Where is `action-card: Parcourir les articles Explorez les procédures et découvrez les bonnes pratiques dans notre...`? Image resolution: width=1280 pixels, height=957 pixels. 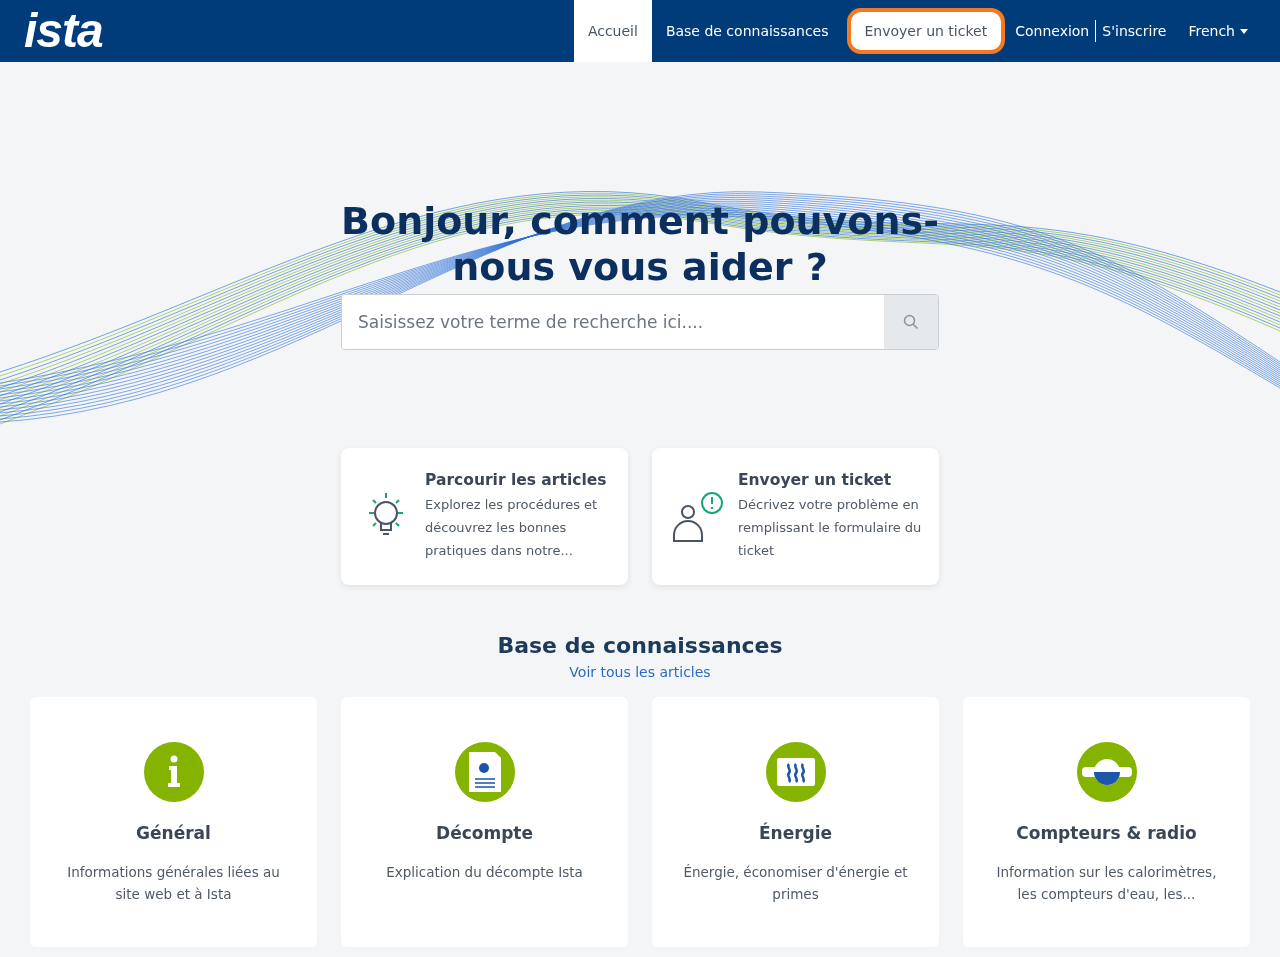
action-card: Parcourir les articles Explorez les procédures et découvrez les bonnes pratiques dans notre... is located at coordinates (484, 516).